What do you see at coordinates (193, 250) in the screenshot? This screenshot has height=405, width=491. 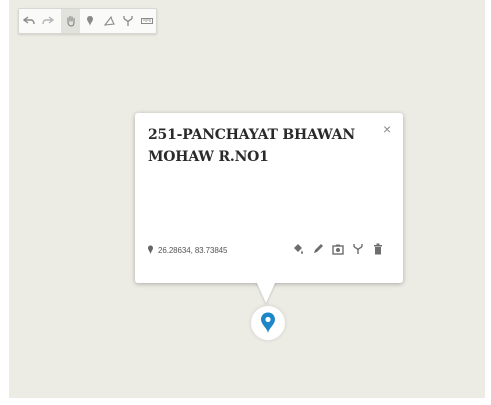 I see `coordinates-text: 26.28634, 83.73845` at bounding box center [193, 250].